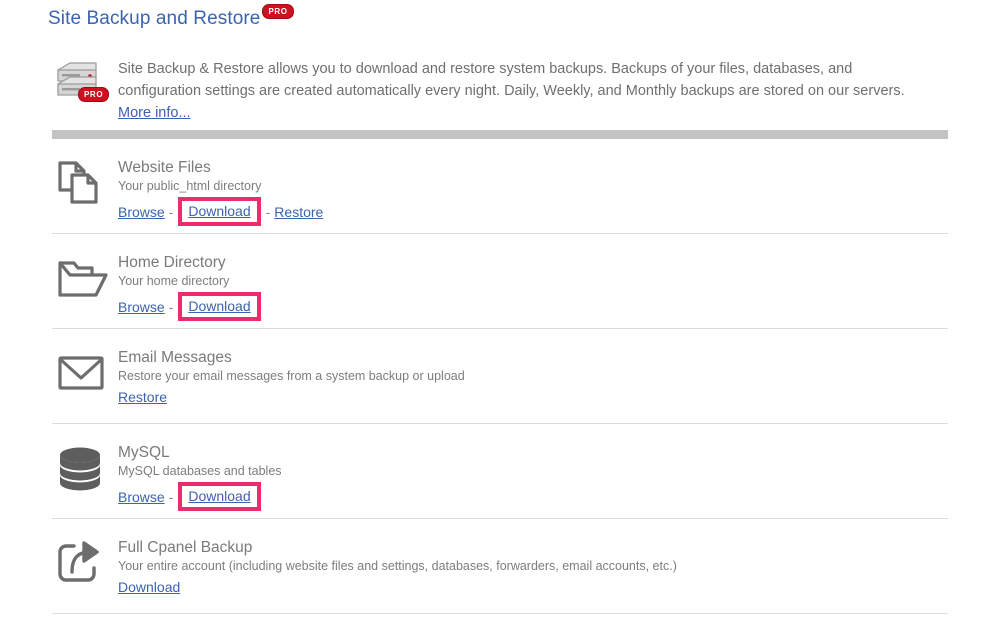 The width and height of the screenshot is (1000, 630). Describe the element at coordinates (141, 497) in the screenshot. I see `browse-link-mysql: Browse` at that location.